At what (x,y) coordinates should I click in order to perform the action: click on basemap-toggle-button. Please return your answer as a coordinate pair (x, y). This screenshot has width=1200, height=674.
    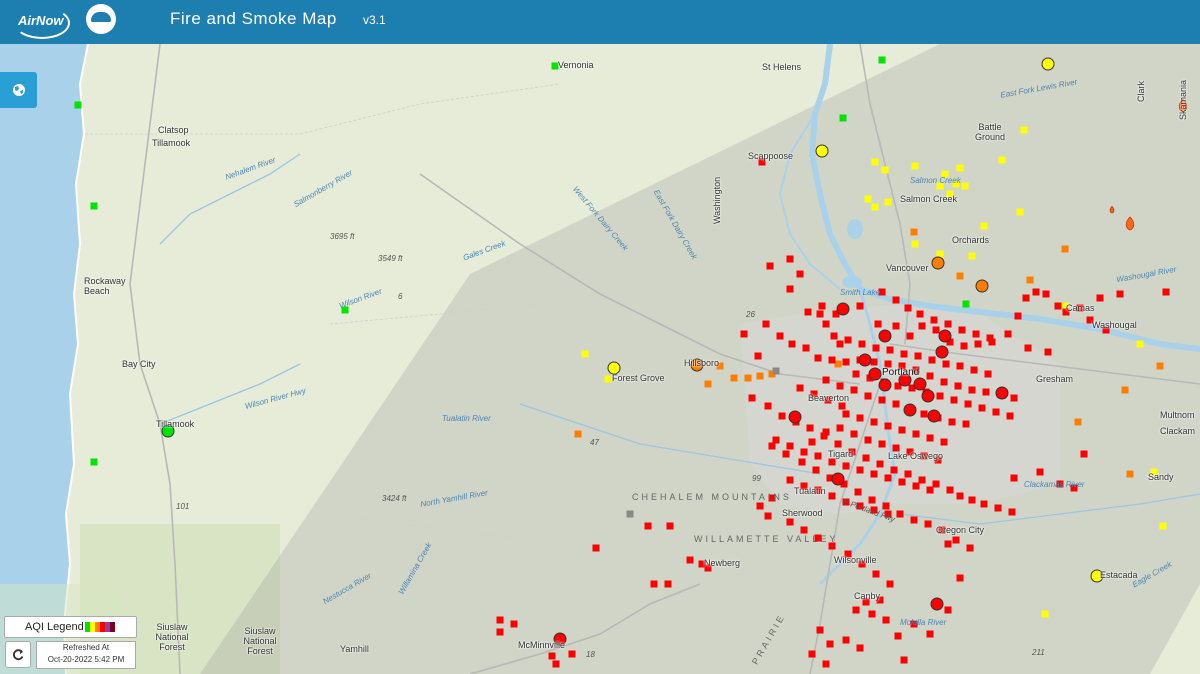
    Looking at the image, I should click on (18, 90).